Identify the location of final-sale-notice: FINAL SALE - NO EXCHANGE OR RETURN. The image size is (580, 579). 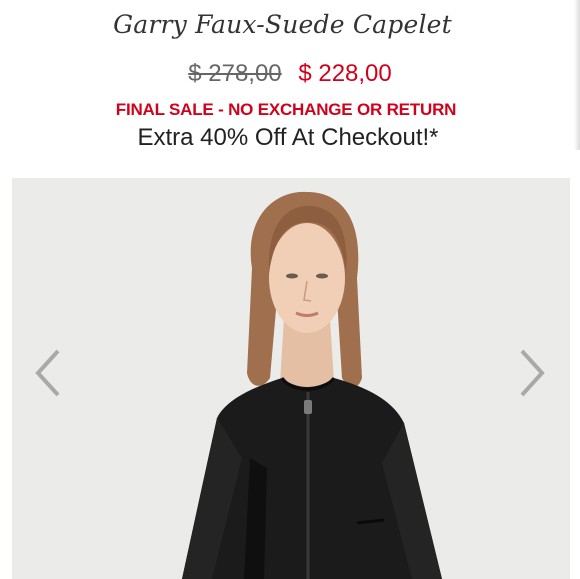
(286, 109).